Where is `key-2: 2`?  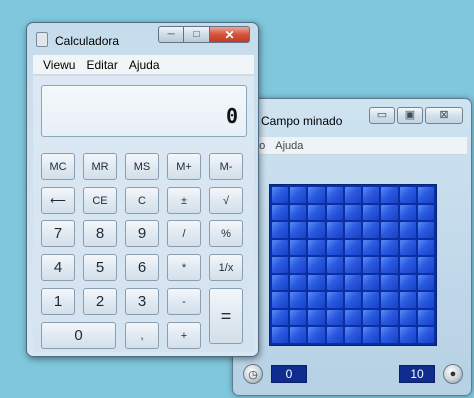
key-2: 2 is located at coordinates (100, 301).